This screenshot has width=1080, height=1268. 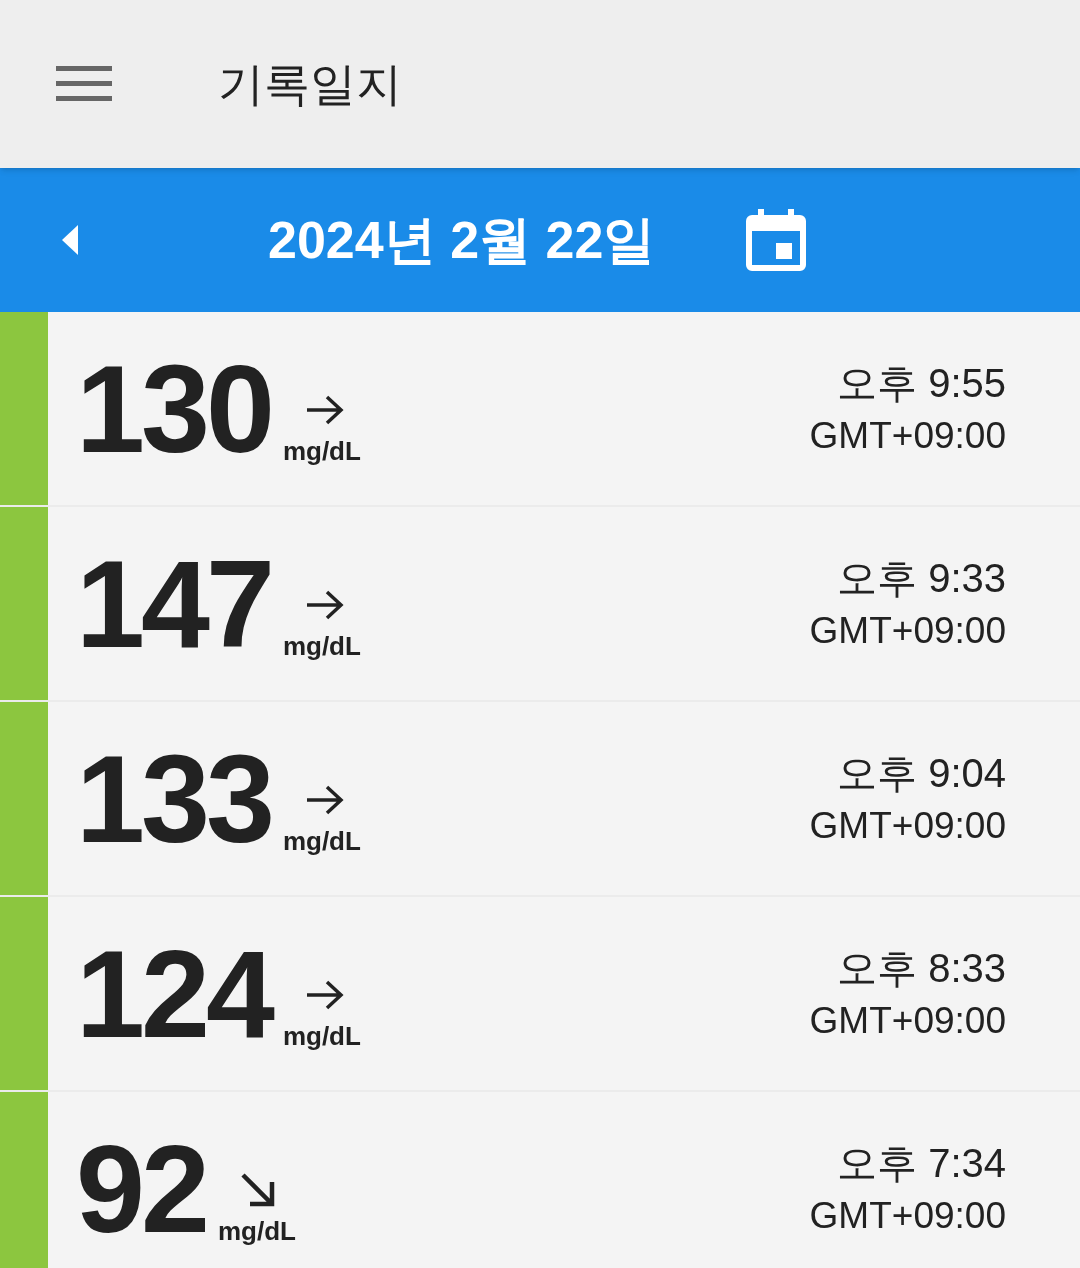 I want to click on calendar-icon, so click(x=776, y=240).